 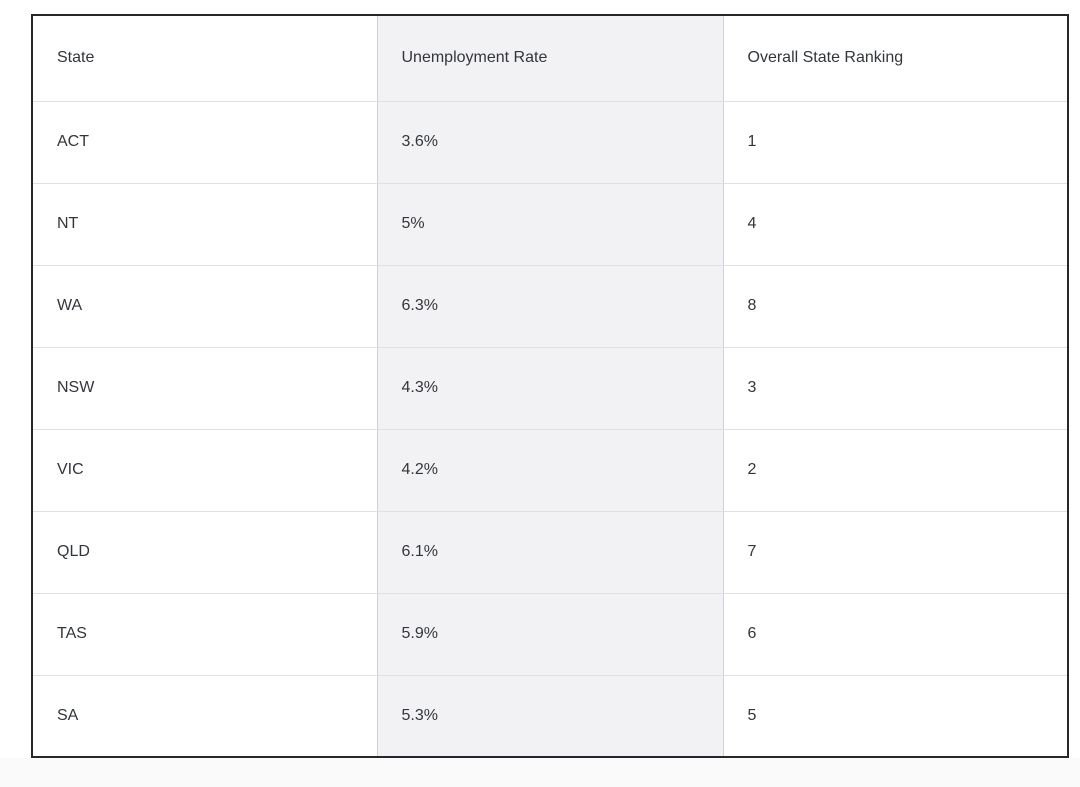 I want to click on column-header-unemployment-rate: Unemployment Rate, so click(x=550, y=59).